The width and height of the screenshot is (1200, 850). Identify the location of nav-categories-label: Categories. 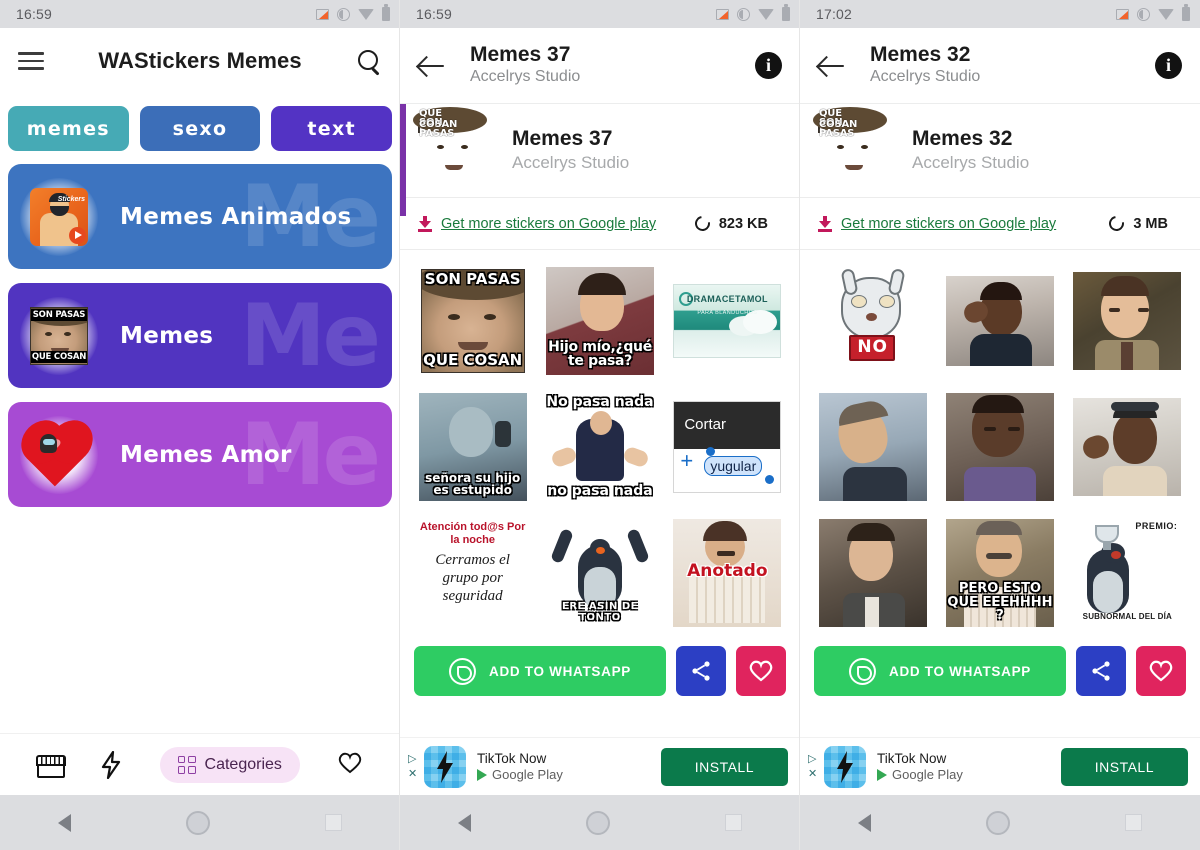
(243, 764).